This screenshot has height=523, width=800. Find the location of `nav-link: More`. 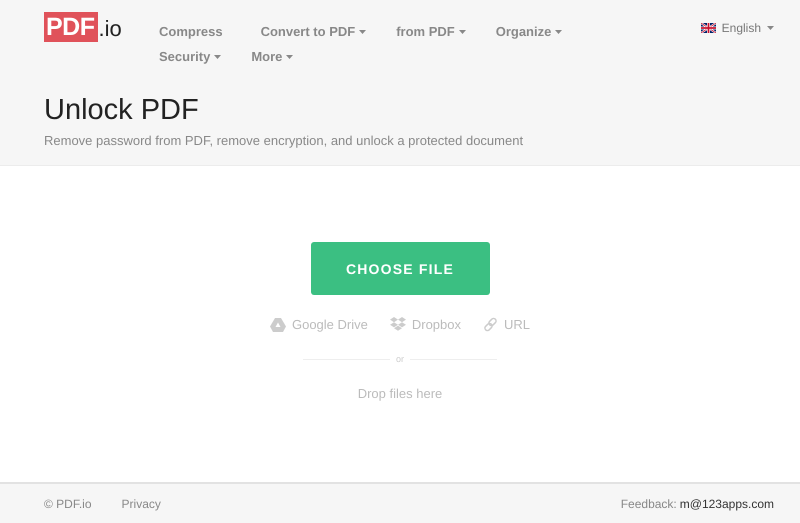

nav-link: More is located at coordinates (272, 57).